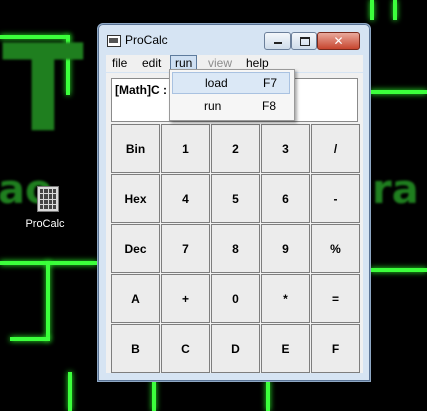 This screenshot has height=411, width=427. Describe the element at coordinates (335, 248) in the screenshot. I see `key-percent: %` at that location.